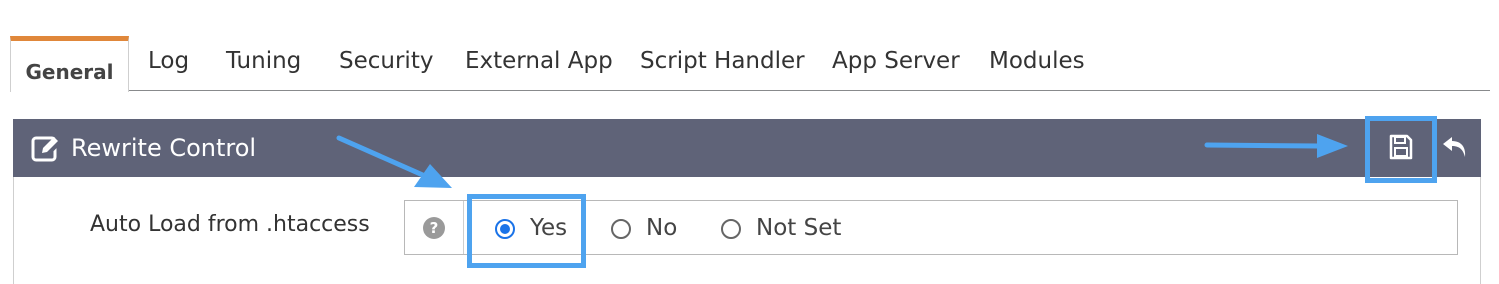 The image size is (1499, 284). What do you see at coordinates (386, 63) in the screenshot?
I see `tab-security: Security` at bounding box center [386, 63].